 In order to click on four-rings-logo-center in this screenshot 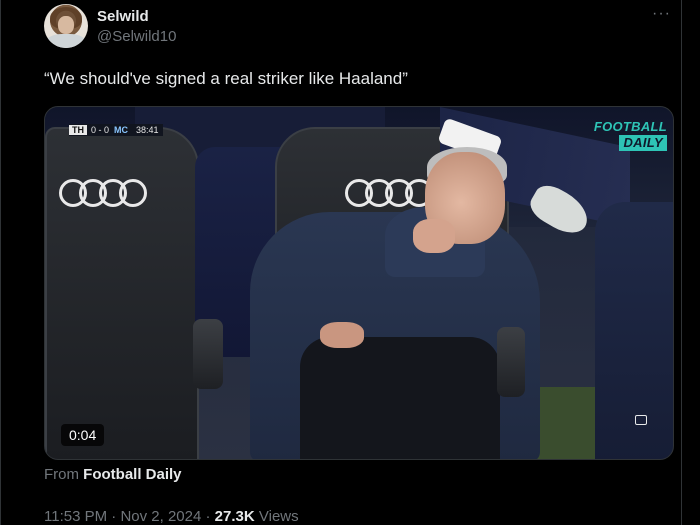, I will do `click(389, 193)`.